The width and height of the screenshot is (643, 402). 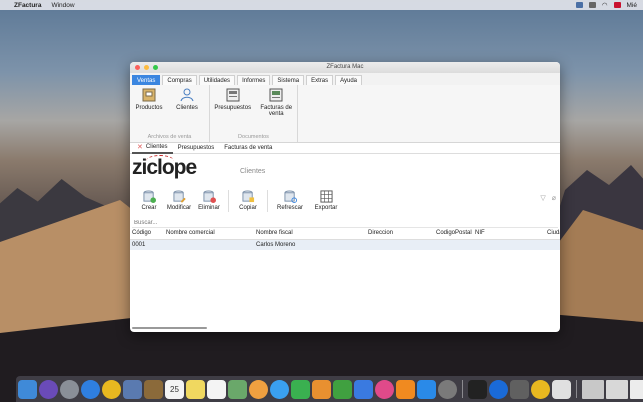 I want to click on column-header-nombre-comercial: Nombre comercial, so click(x=209, y=234).